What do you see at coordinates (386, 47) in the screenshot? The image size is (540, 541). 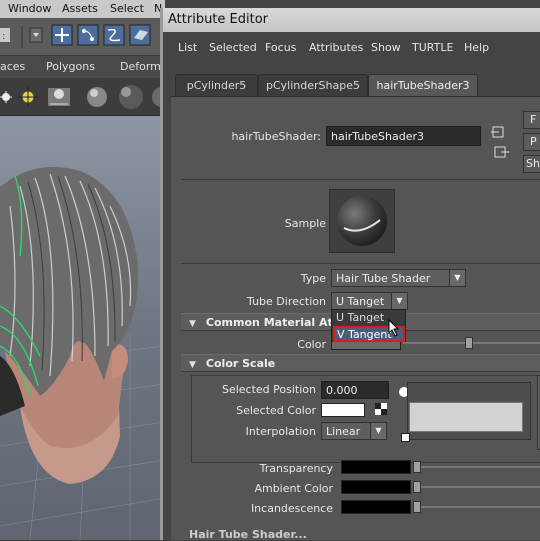 I see `menu-show: Show` at bounding box center [386, 47].